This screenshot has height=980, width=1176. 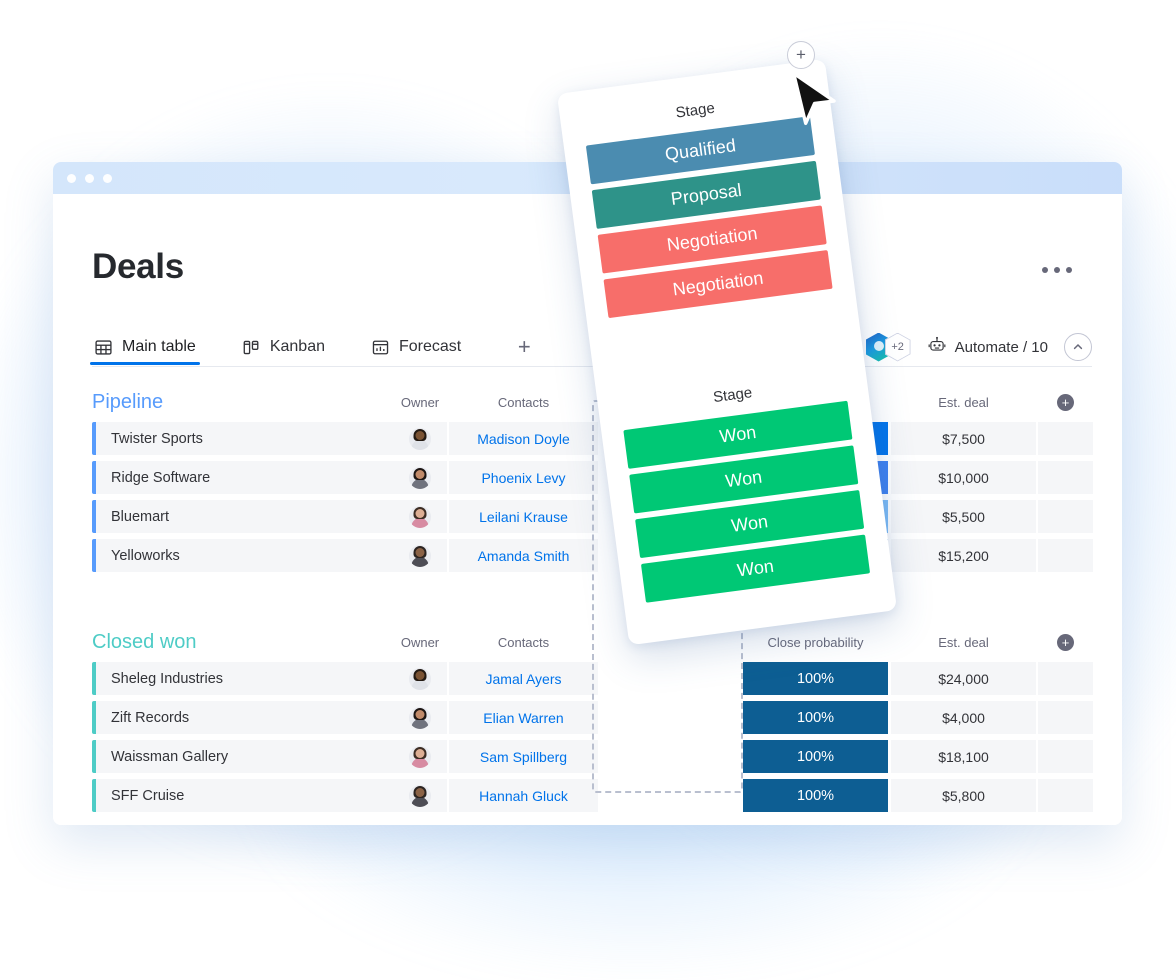 What do you see at coordinates (740, 449) in the screenshot?
I see `dragged-group-closed-won: Stage Won Won Won Won` at bounding box center [740, 449].